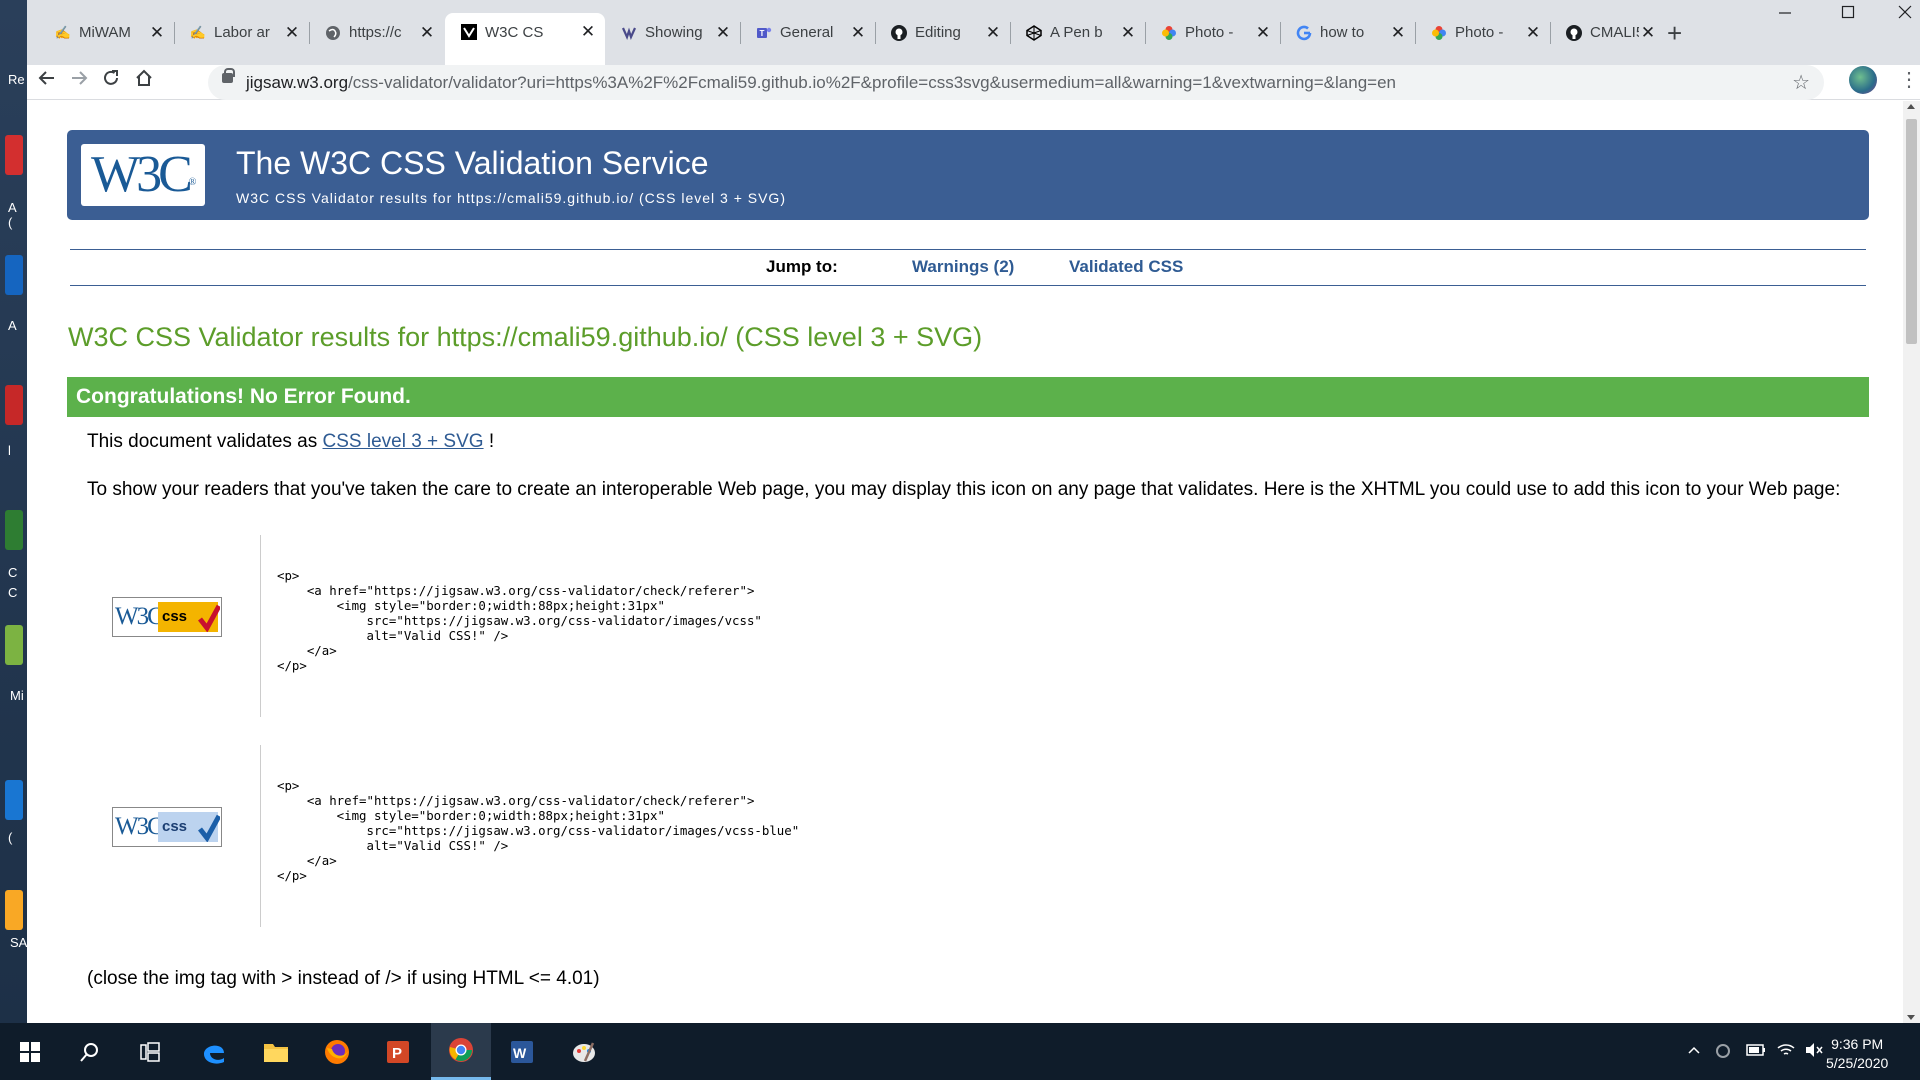  What do you see at coordinates (228, 75) in the screenshot?
I see `lock-icon` at bounding box center [228, 75].